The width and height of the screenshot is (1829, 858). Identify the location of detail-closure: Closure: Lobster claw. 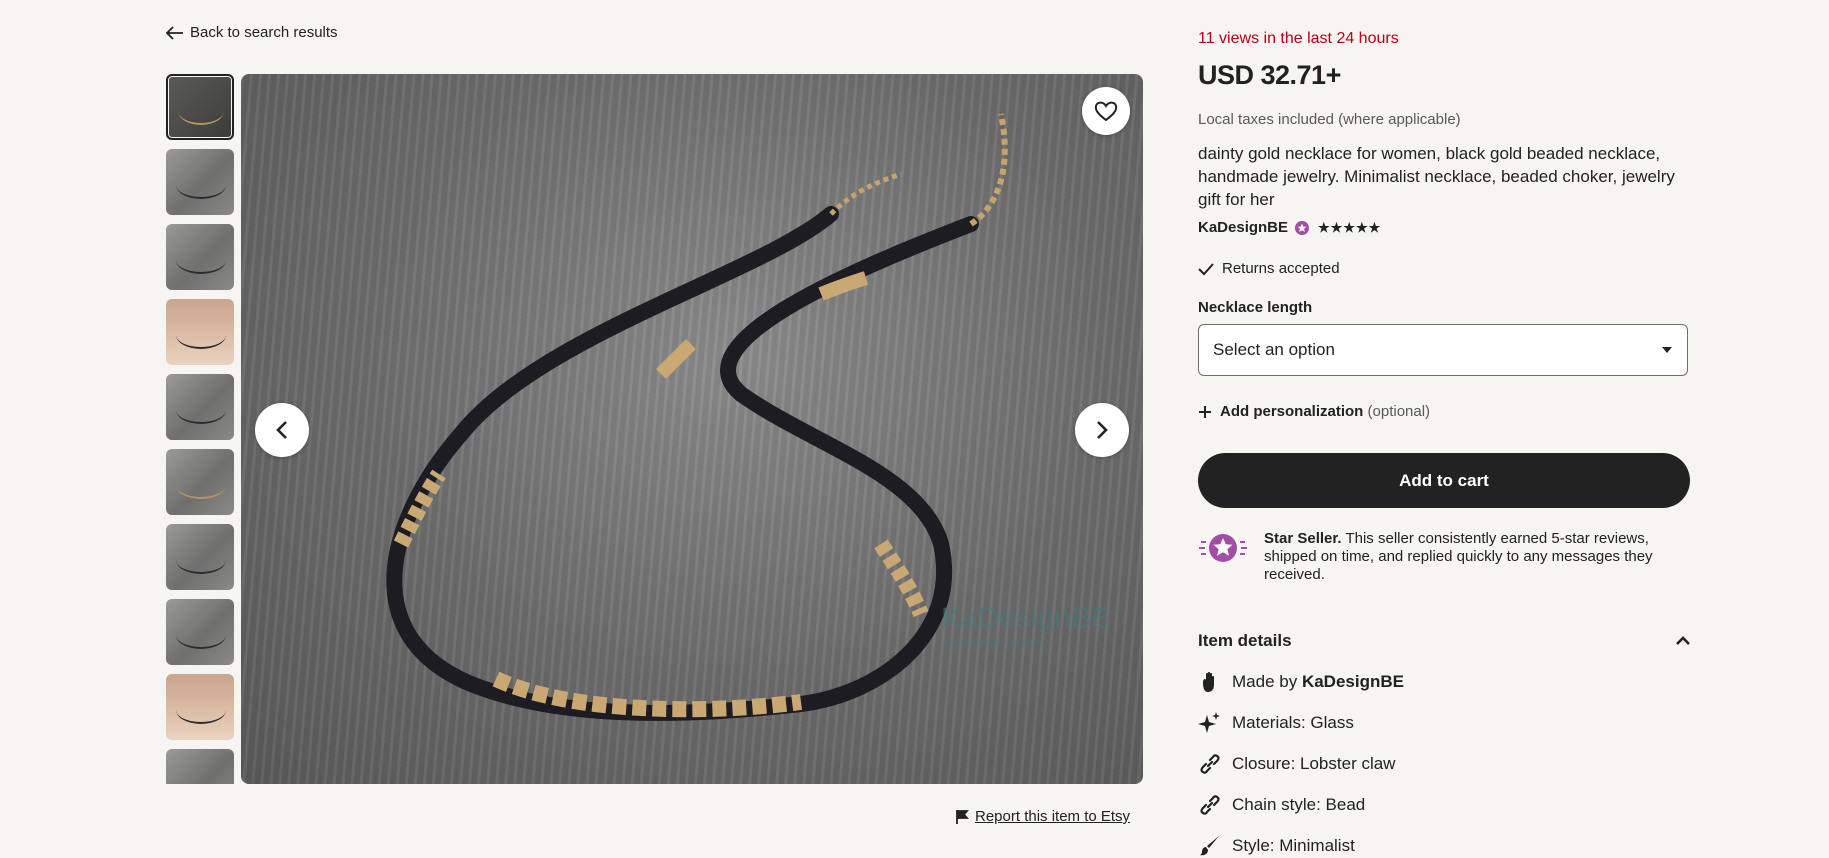
(1444, 764).